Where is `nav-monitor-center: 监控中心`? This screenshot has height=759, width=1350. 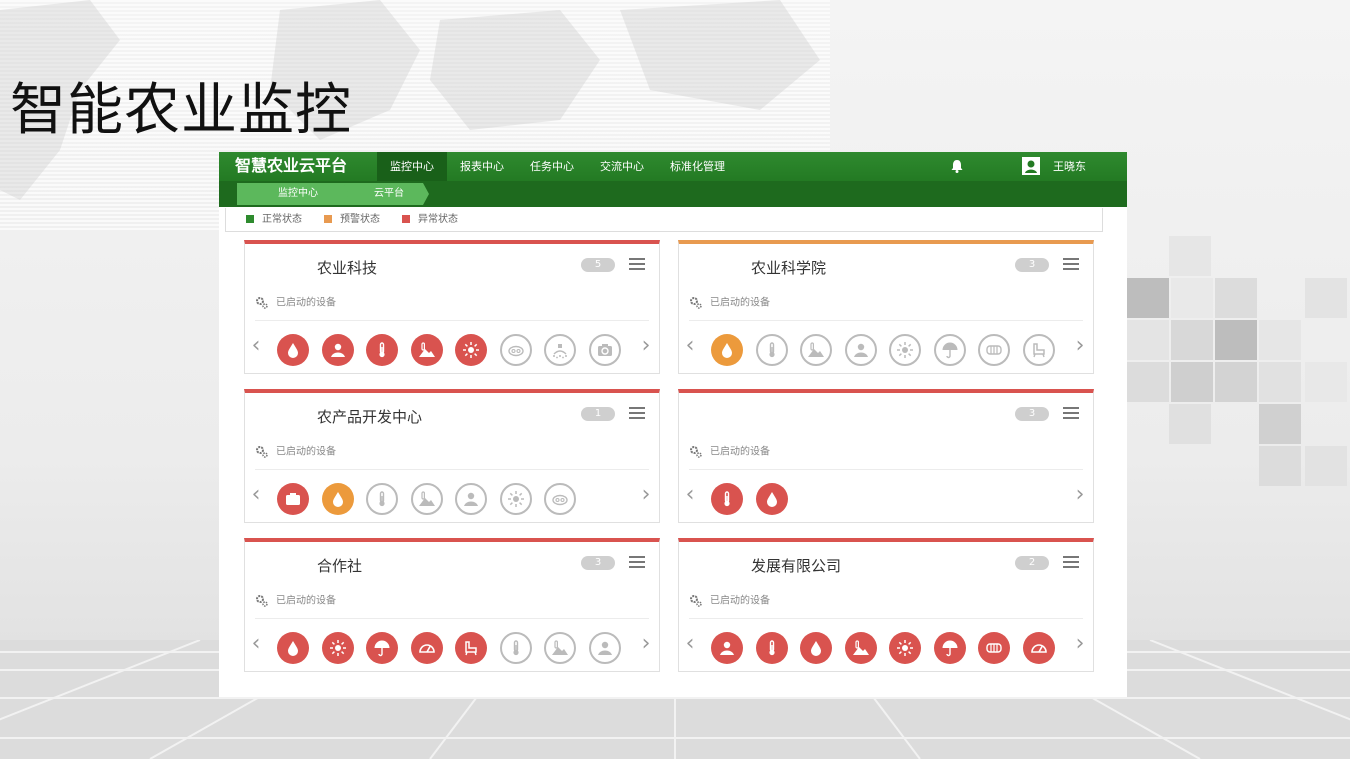
nav-monitor-center: 监控中心 is located at coordinates (412, 166).